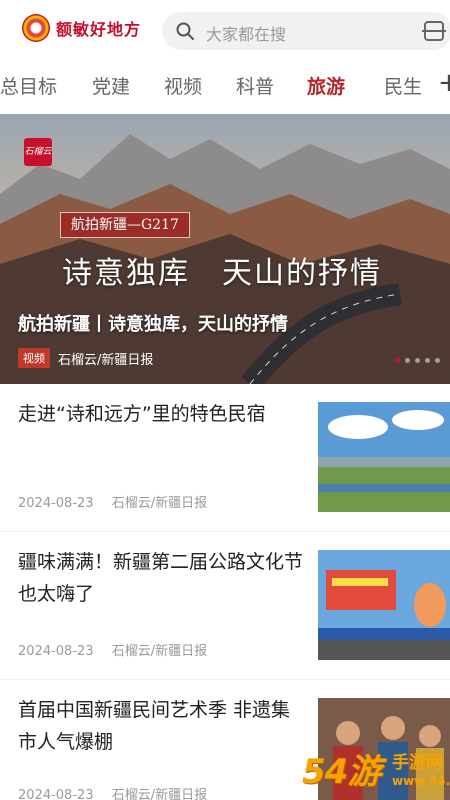  What do you see at coordinates (38, 152) in the screenshot?
I see `publisher-badge: 石榴云` at bounding box center [38, 152].